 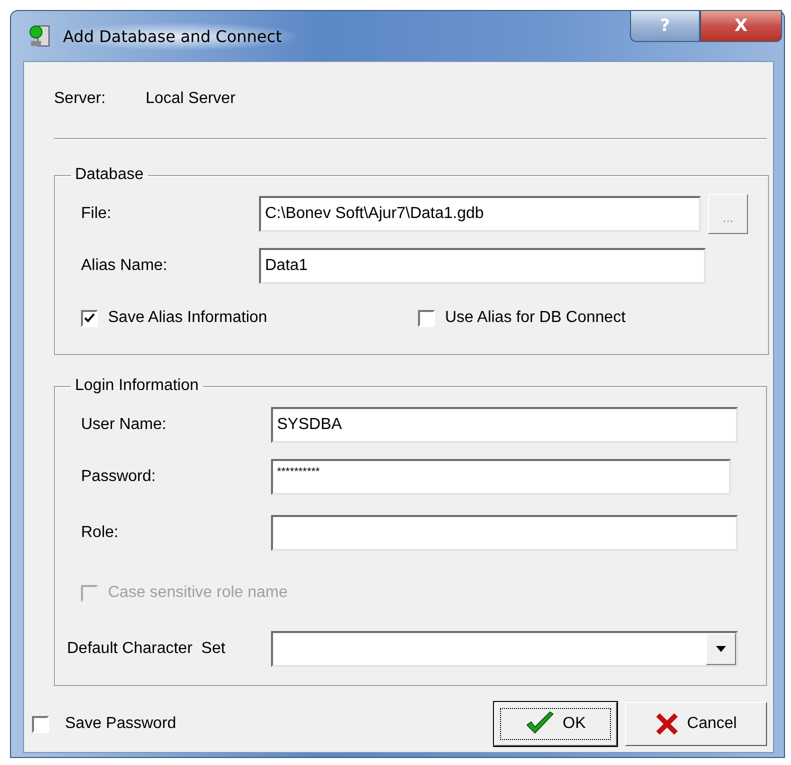 I want to click on checkbox-label: Case sensitive role name, so click(x=198, y=593).